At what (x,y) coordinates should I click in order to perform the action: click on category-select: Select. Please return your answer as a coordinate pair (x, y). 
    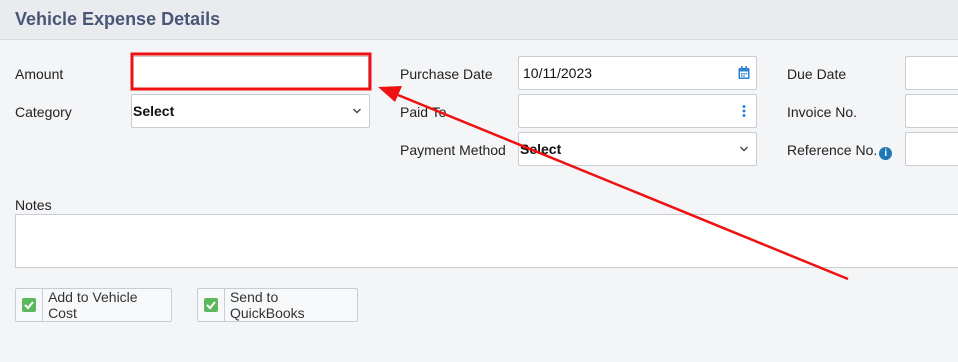
    Looking at the image, I should click on (250, 111).